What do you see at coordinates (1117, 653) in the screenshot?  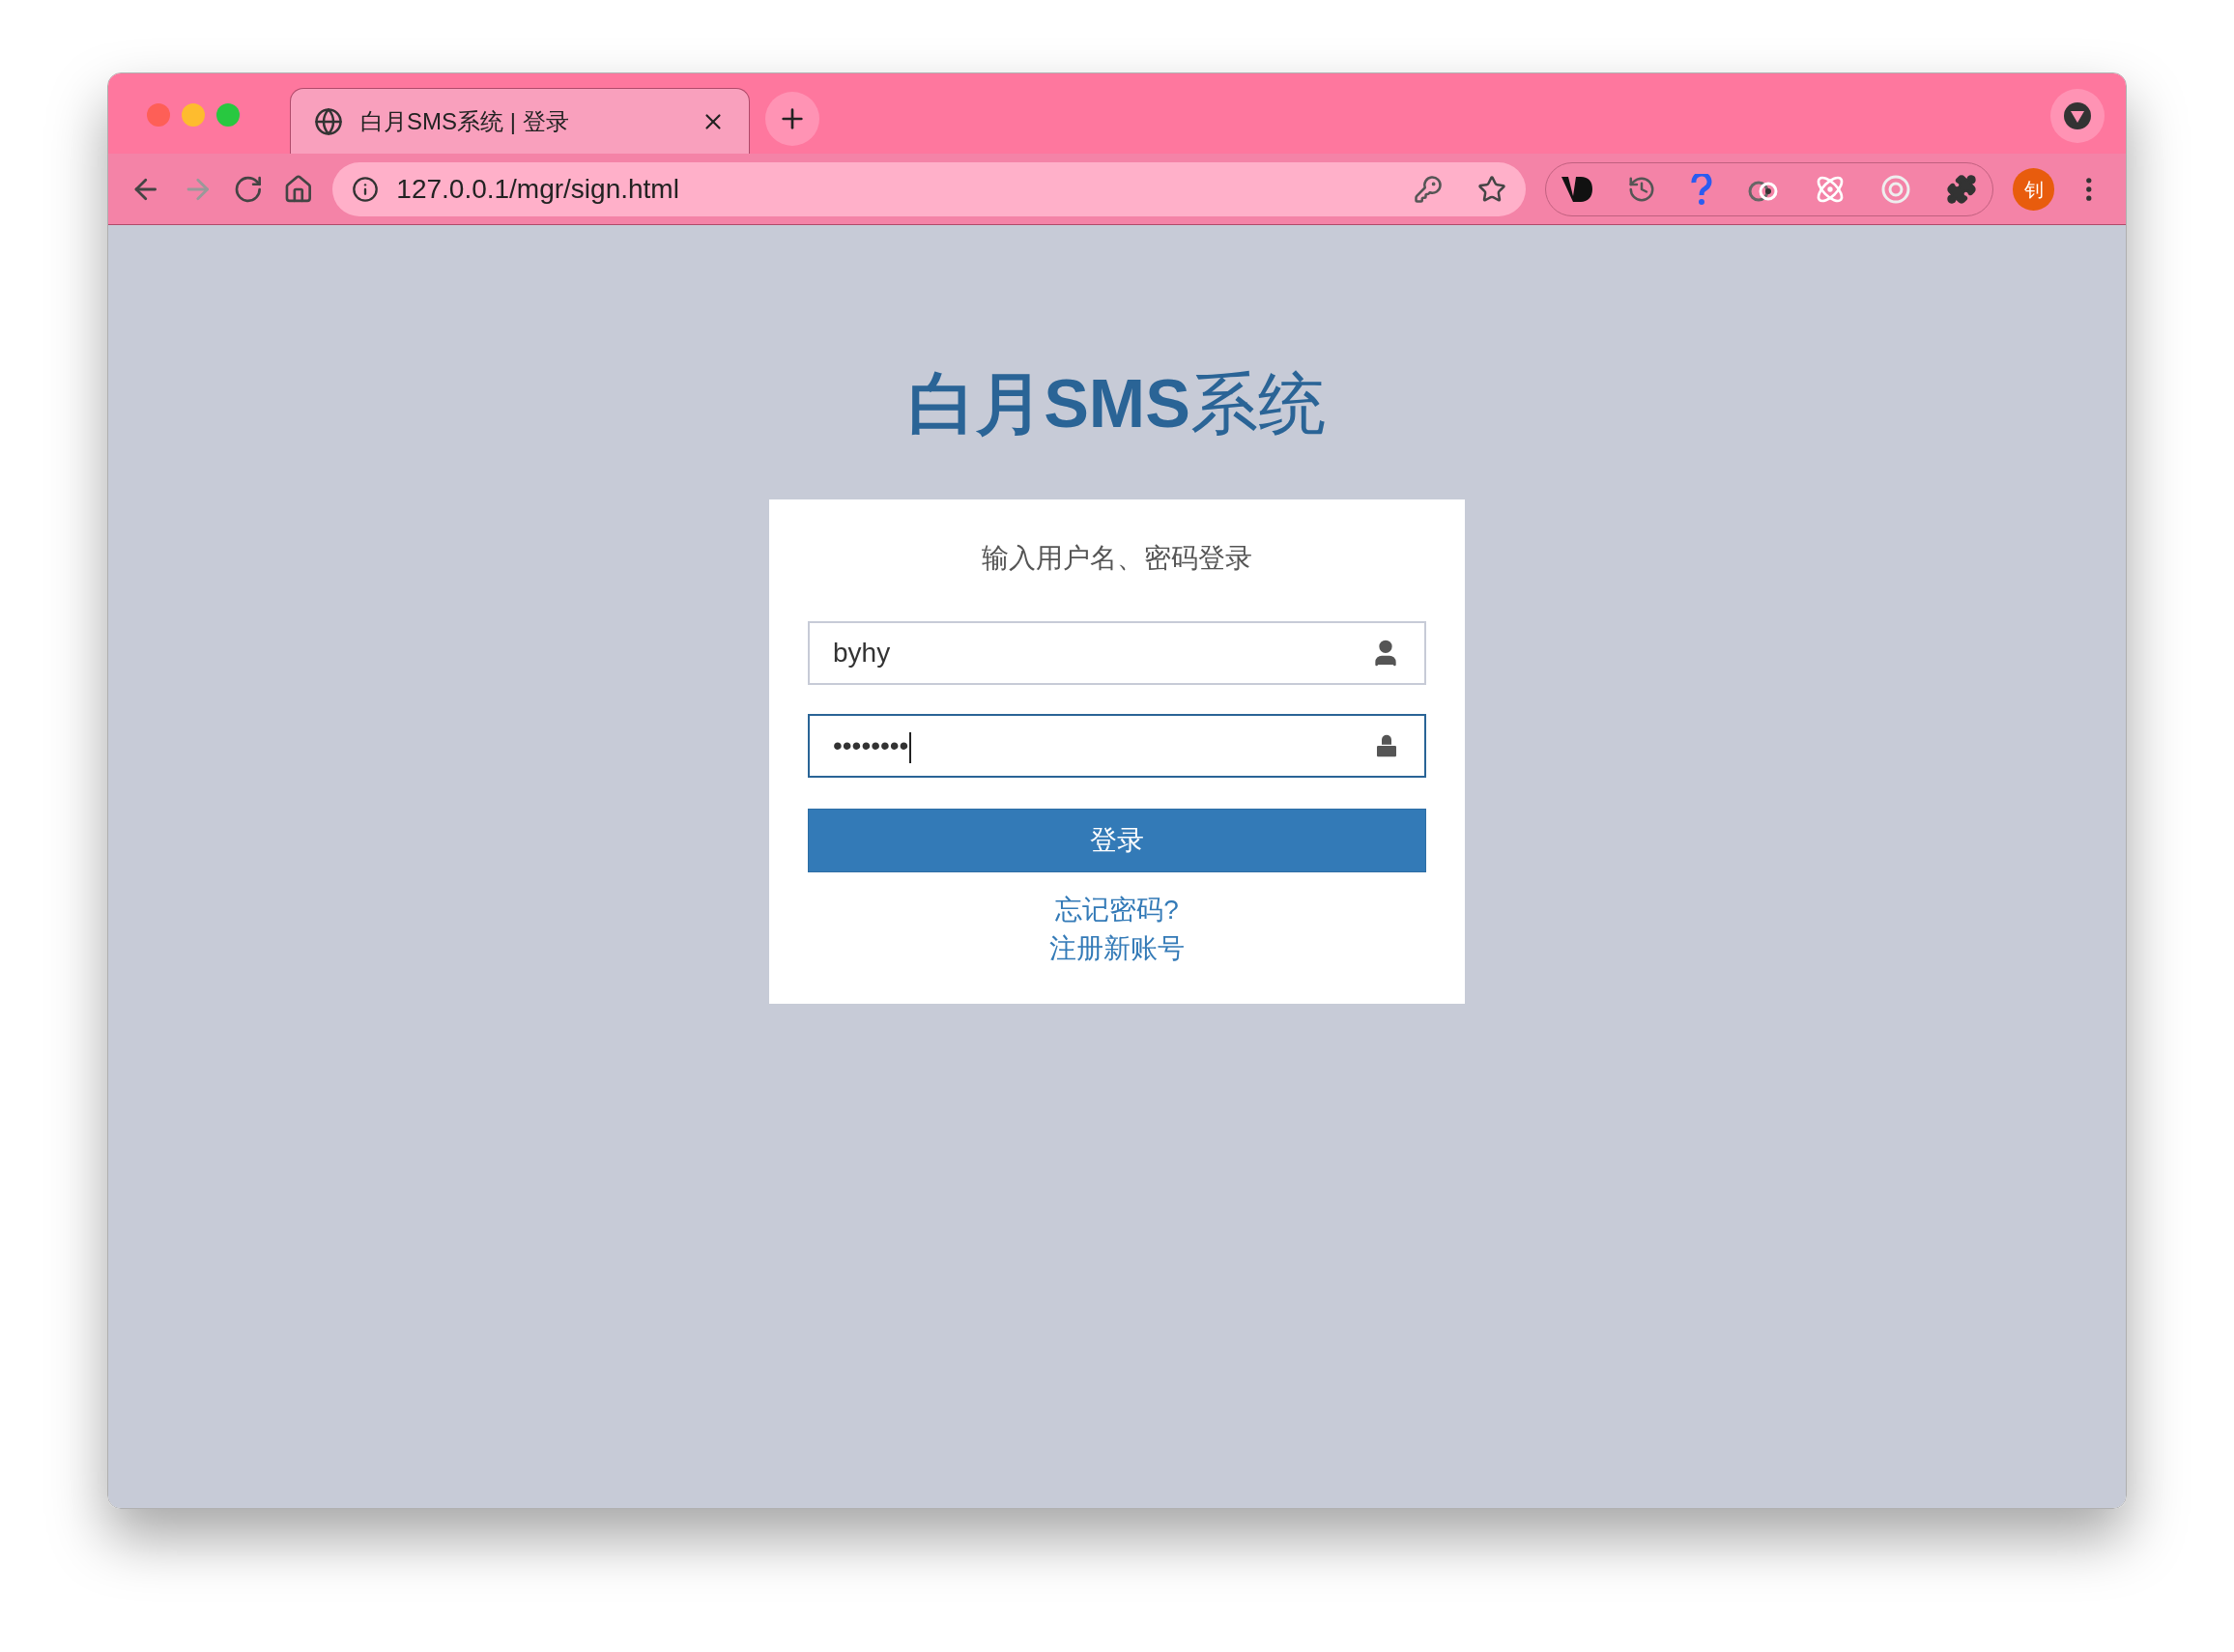 I see `username-field: byhy` at bounding box center [1117, 653].